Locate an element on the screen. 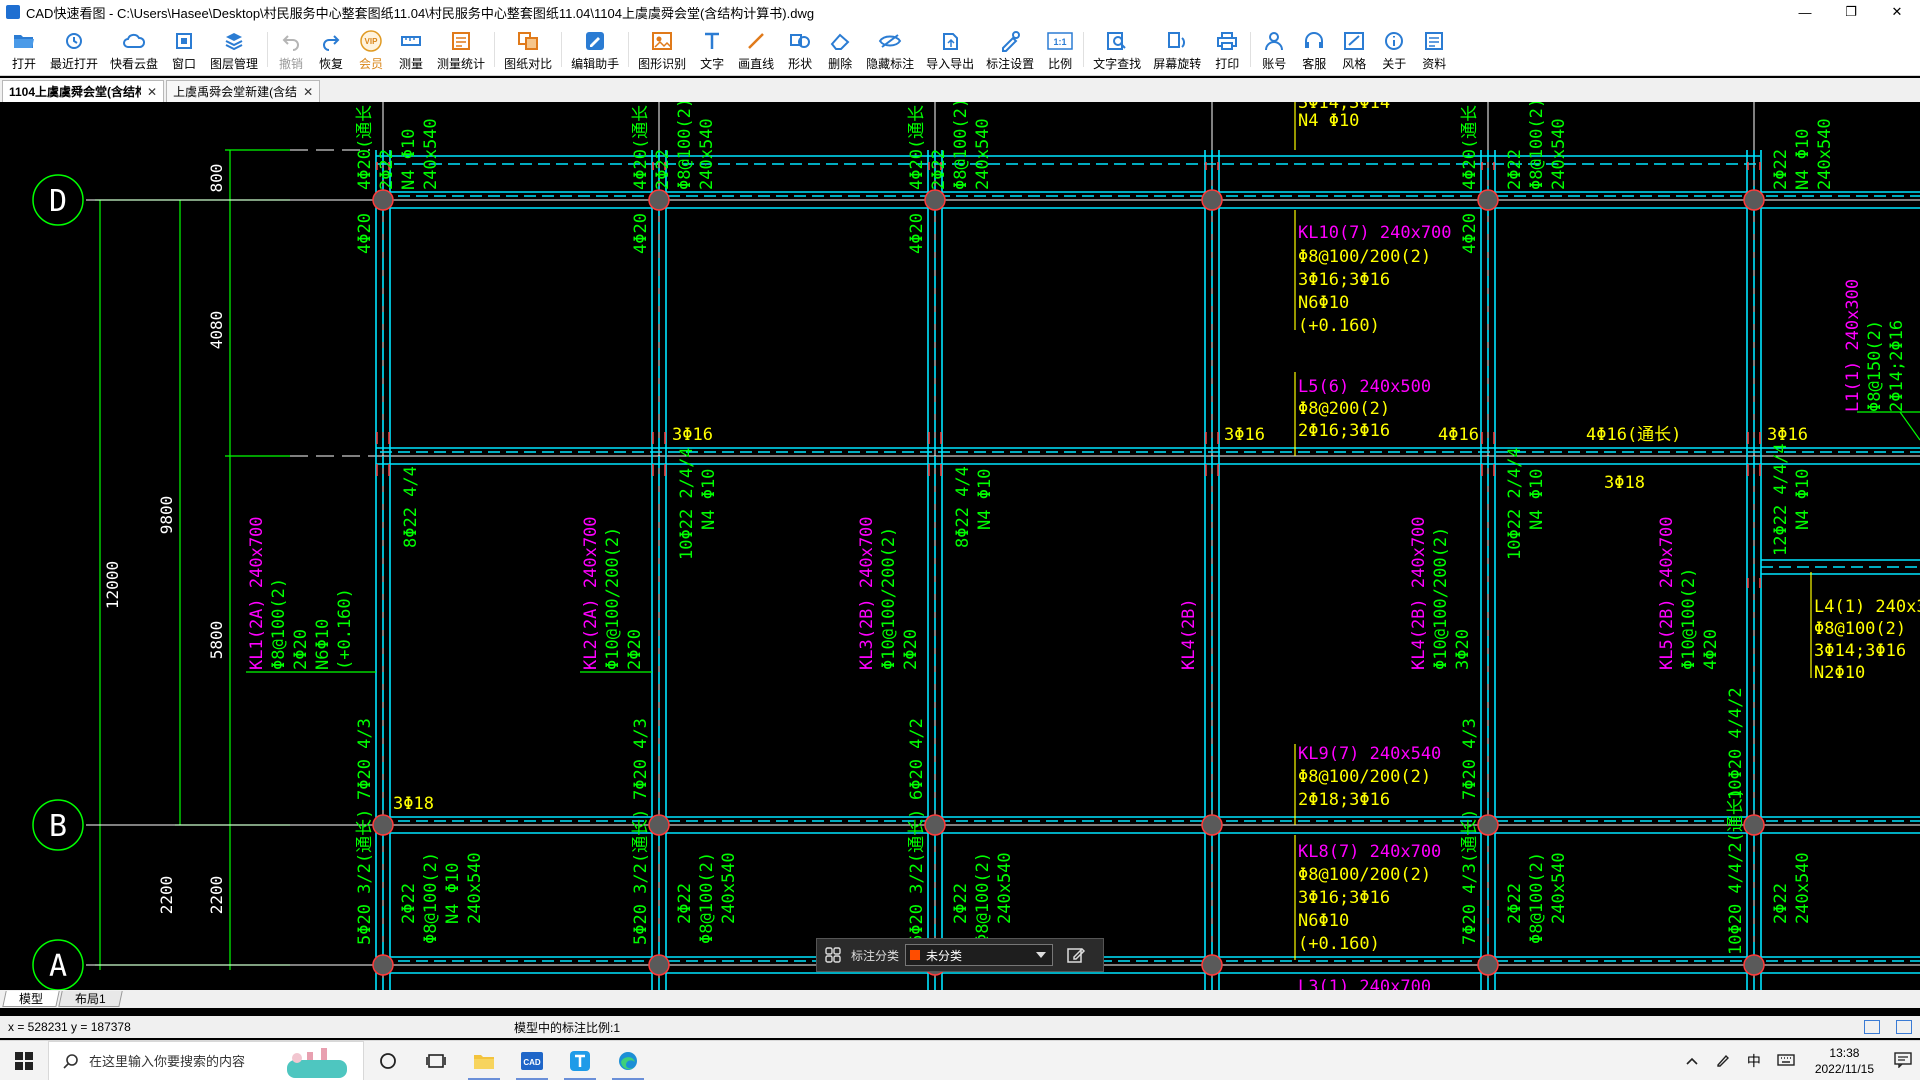 The height and width of the screenshot is (1080, 1920). snap-toggle-icon is located at coordinates (1872, 1027).